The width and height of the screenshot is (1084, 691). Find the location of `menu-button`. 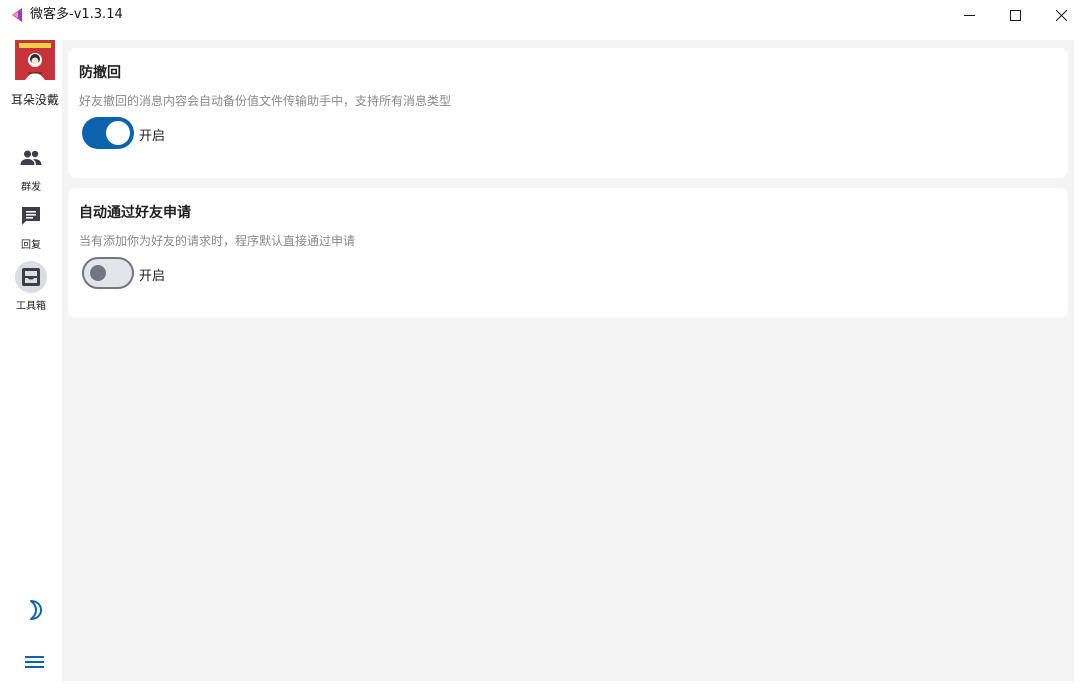

menu-button is located at coordinates (35, 664).